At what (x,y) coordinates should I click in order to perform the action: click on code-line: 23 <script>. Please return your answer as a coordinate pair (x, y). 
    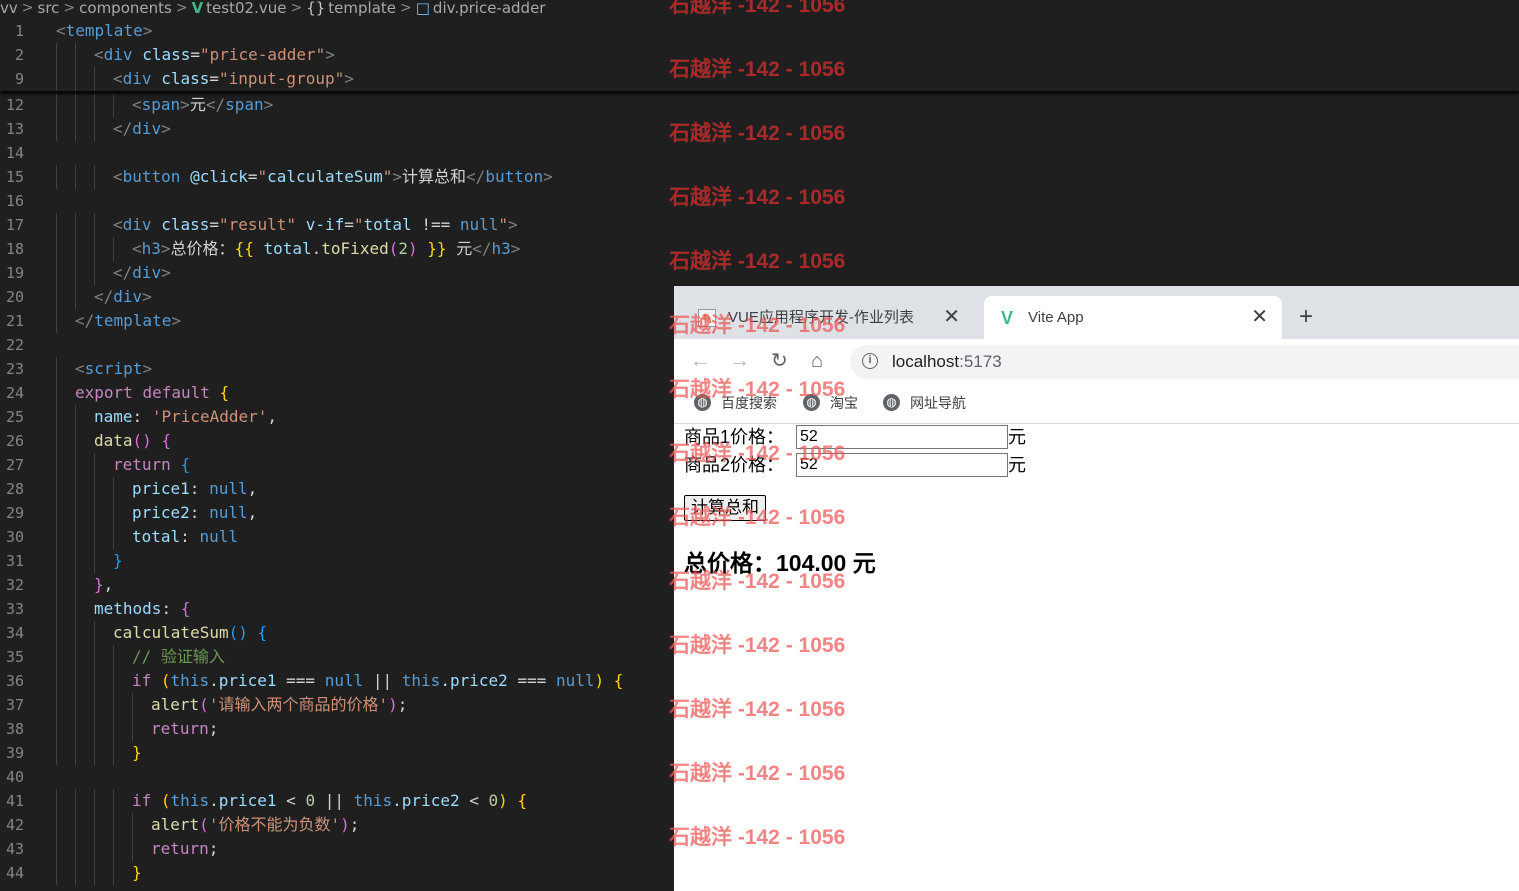
    Looking at the image, I should click on (336, 369).